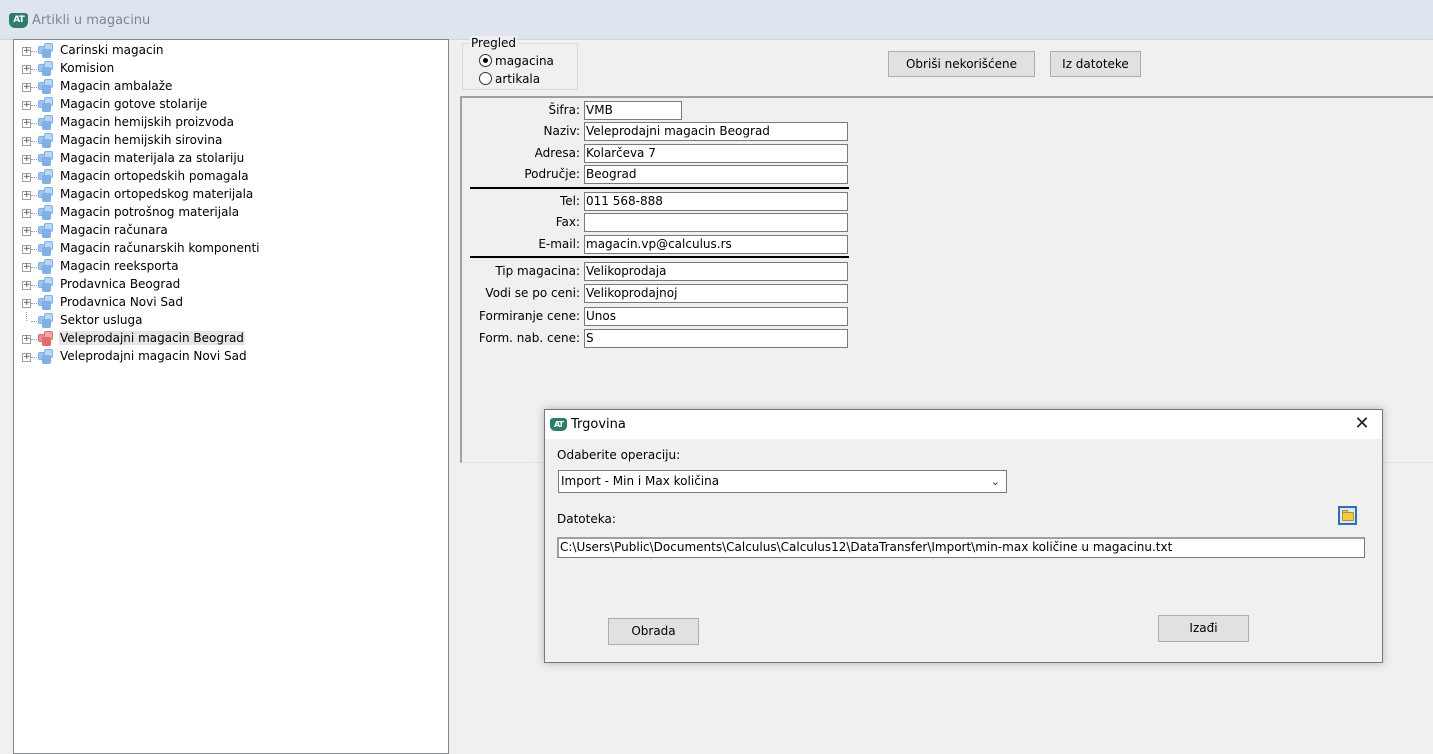 Image resolution: width=1433 pixels, height=754 pixels. I want to click on folder-open-icon, so click(1347, 515).